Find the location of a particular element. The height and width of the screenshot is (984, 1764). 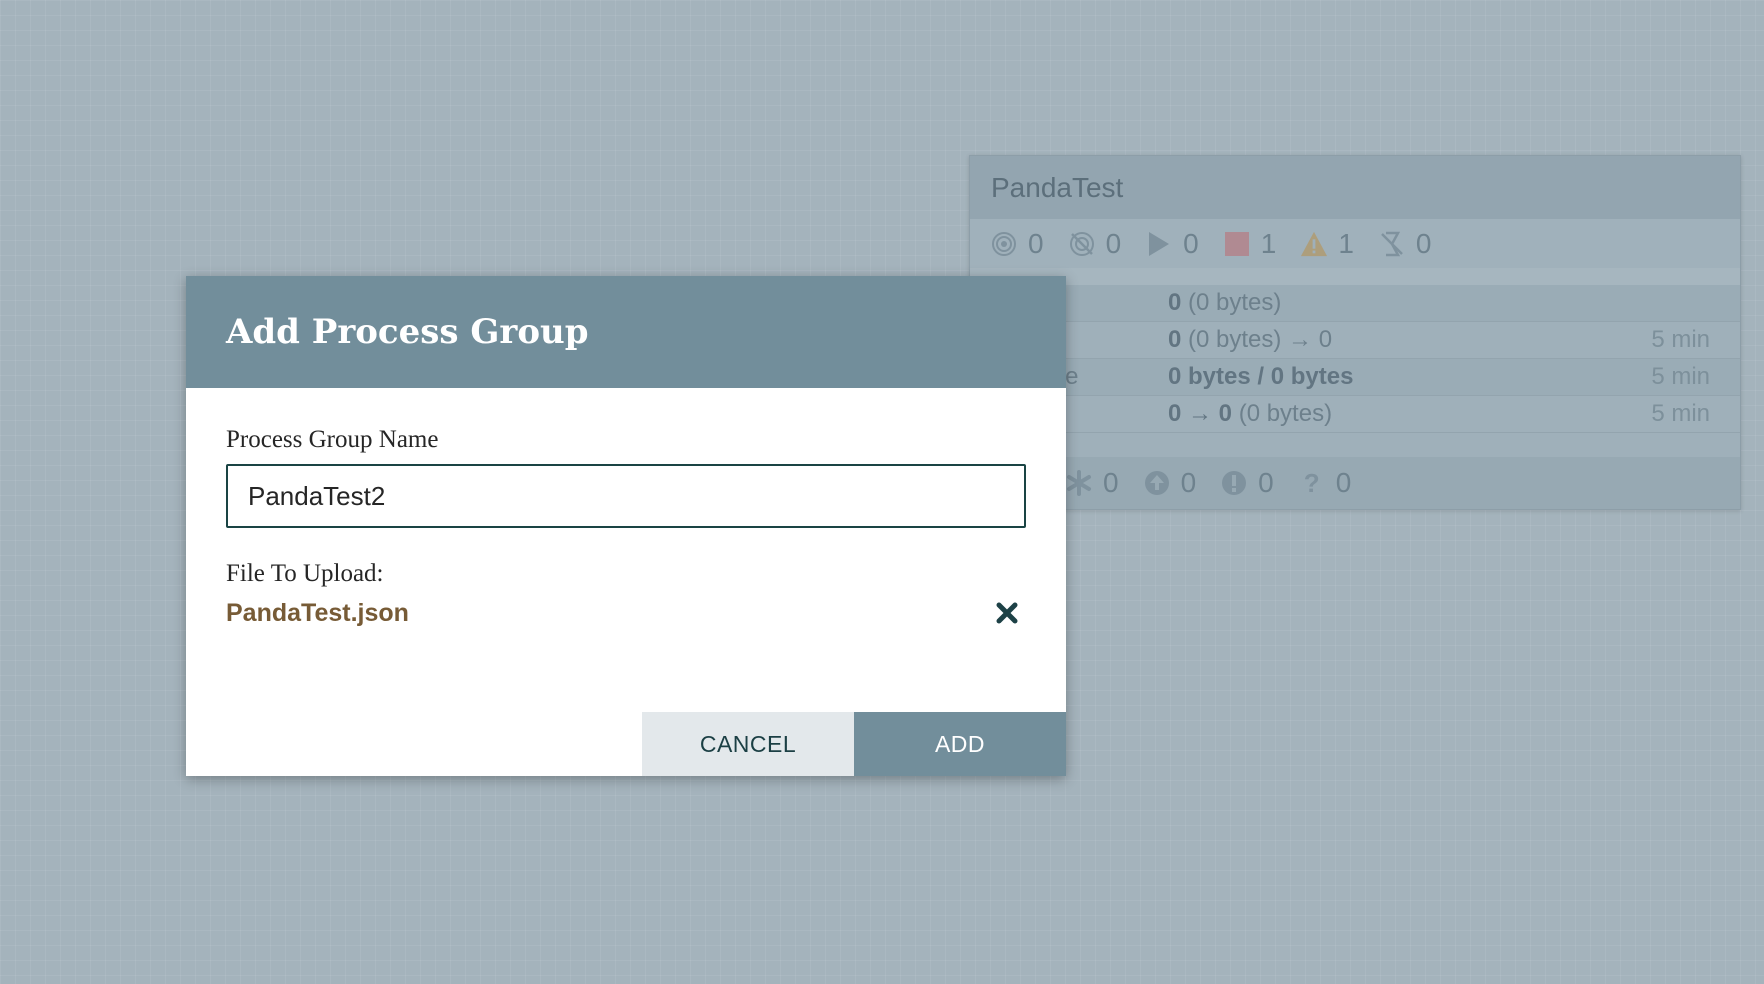

transmitting-icon is located at coordinates (1004, 244).